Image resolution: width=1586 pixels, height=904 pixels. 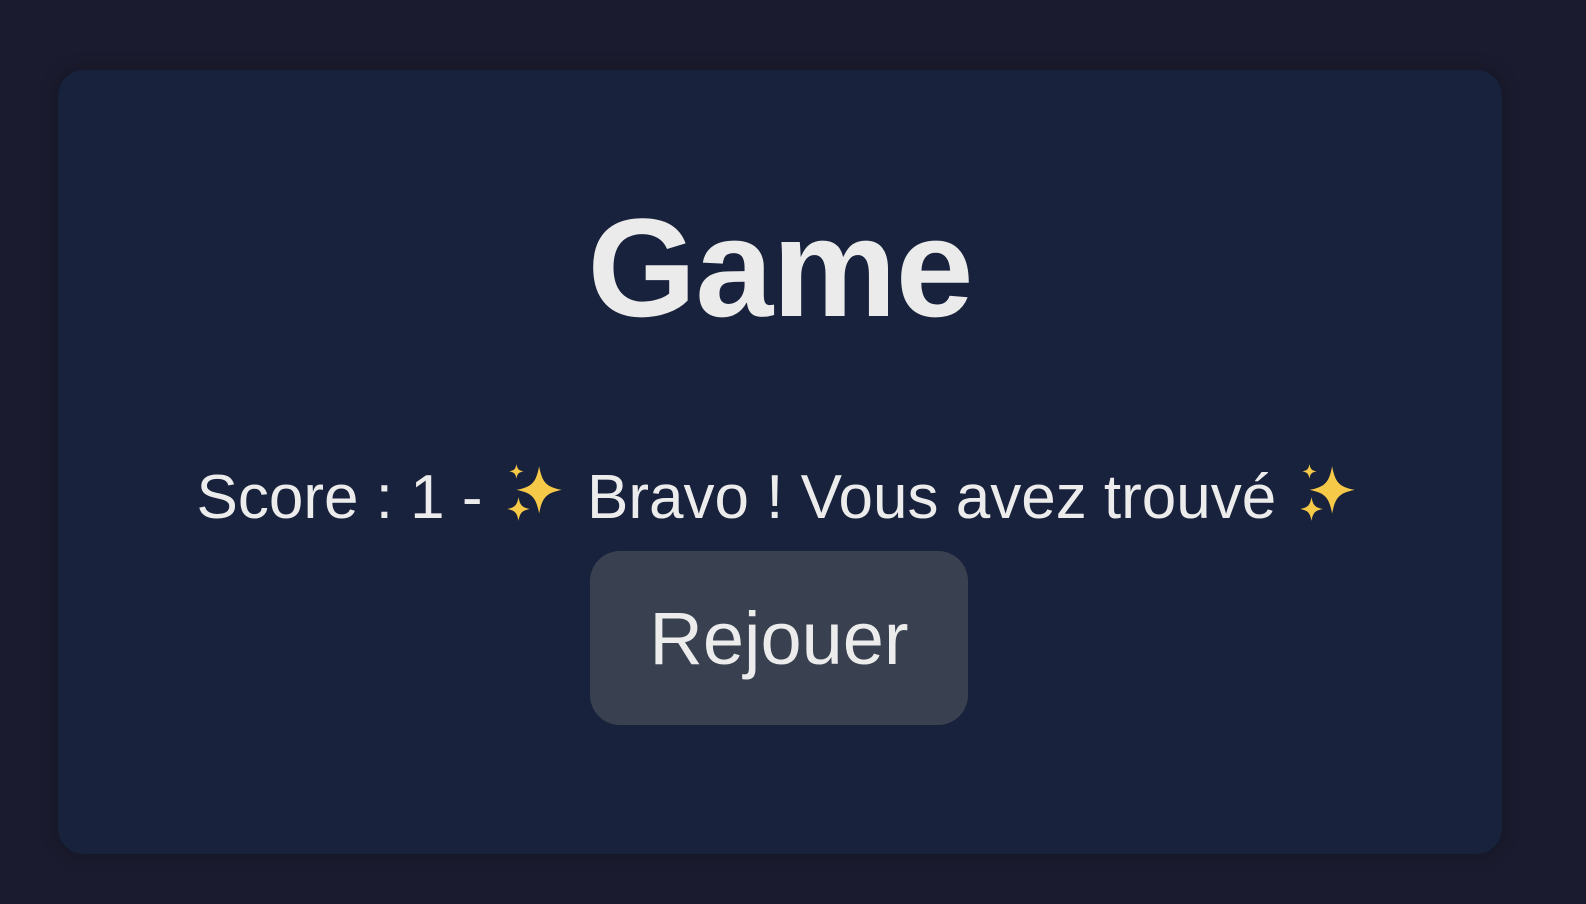 What do you see at coordinates (931, 497) in the screenshot?
I see `success-text: Bravo ! Vous avez trouvé` at bounding box center [931, 497].